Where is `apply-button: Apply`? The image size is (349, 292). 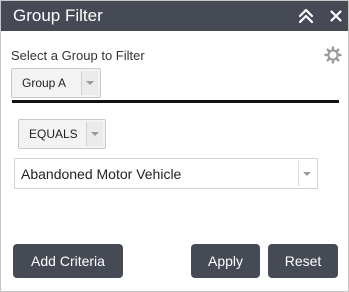 apply-button: Apply is located at coordinates (225, 261).